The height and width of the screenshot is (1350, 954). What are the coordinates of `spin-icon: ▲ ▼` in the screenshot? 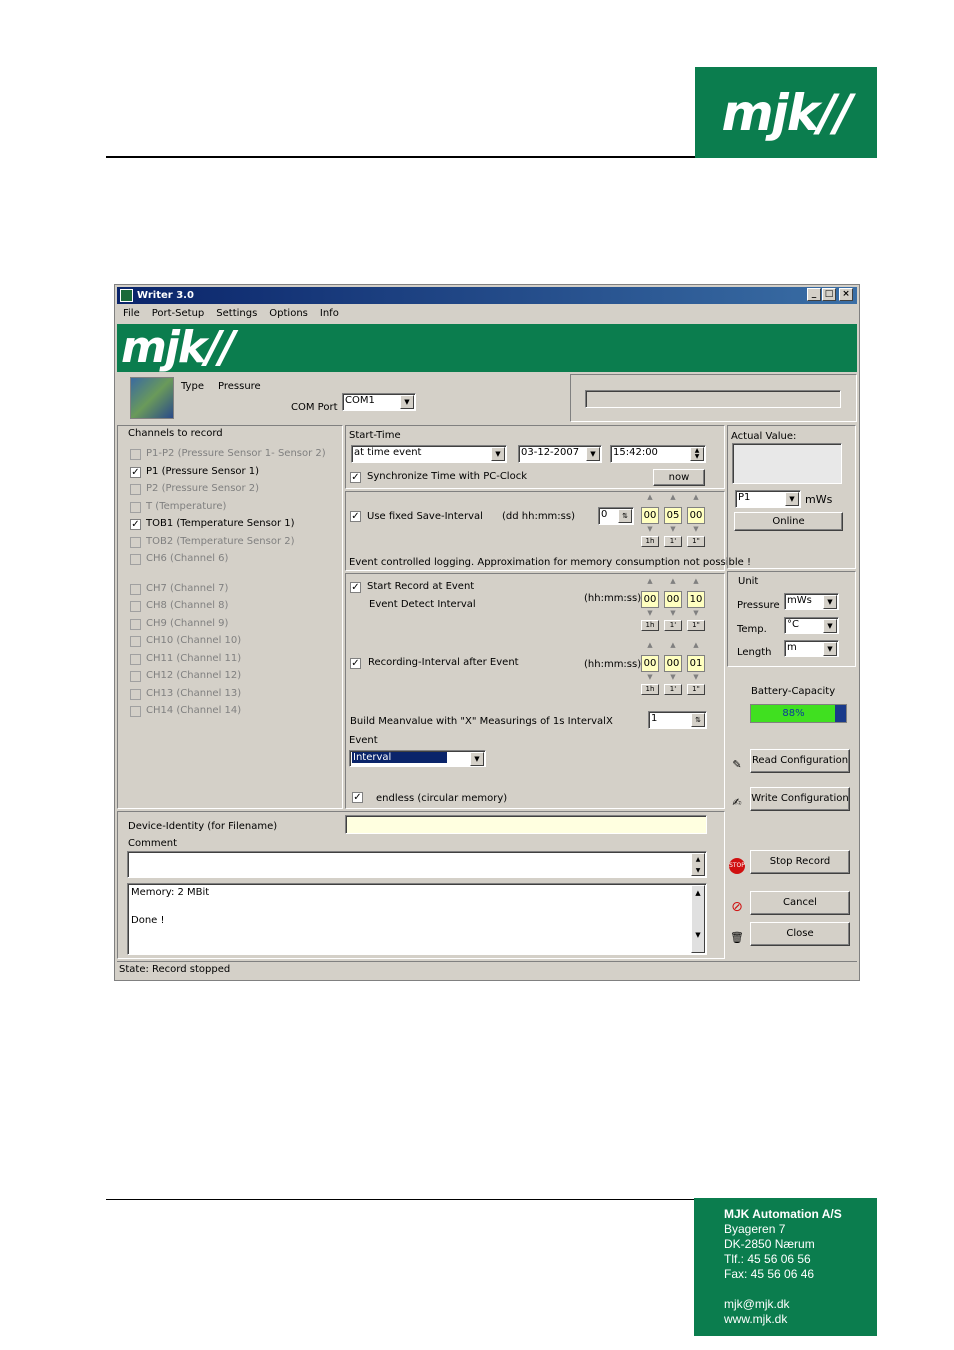 It's located at (697, 454).